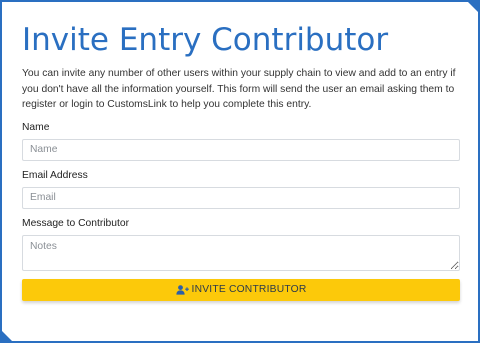 This screenshot has width=480, height=343. I want to click on email-label: Email Address, so click(55, 175).